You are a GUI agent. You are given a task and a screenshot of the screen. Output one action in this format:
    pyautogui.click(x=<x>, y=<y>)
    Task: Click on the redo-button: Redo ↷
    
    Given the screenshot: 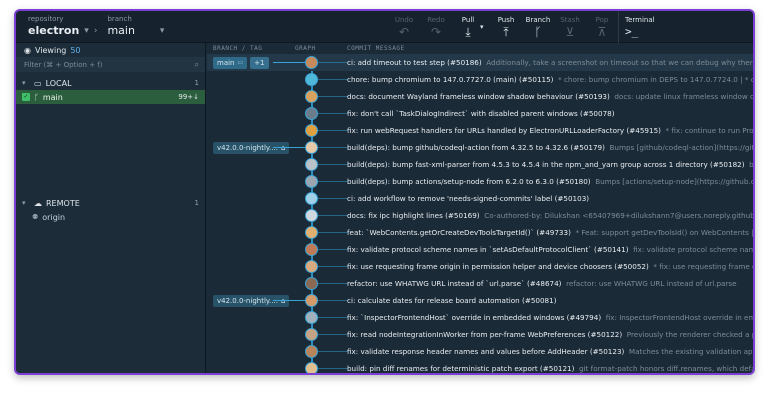 What is the action you would take?
    pyautogui.click(x=436, y=27)
    